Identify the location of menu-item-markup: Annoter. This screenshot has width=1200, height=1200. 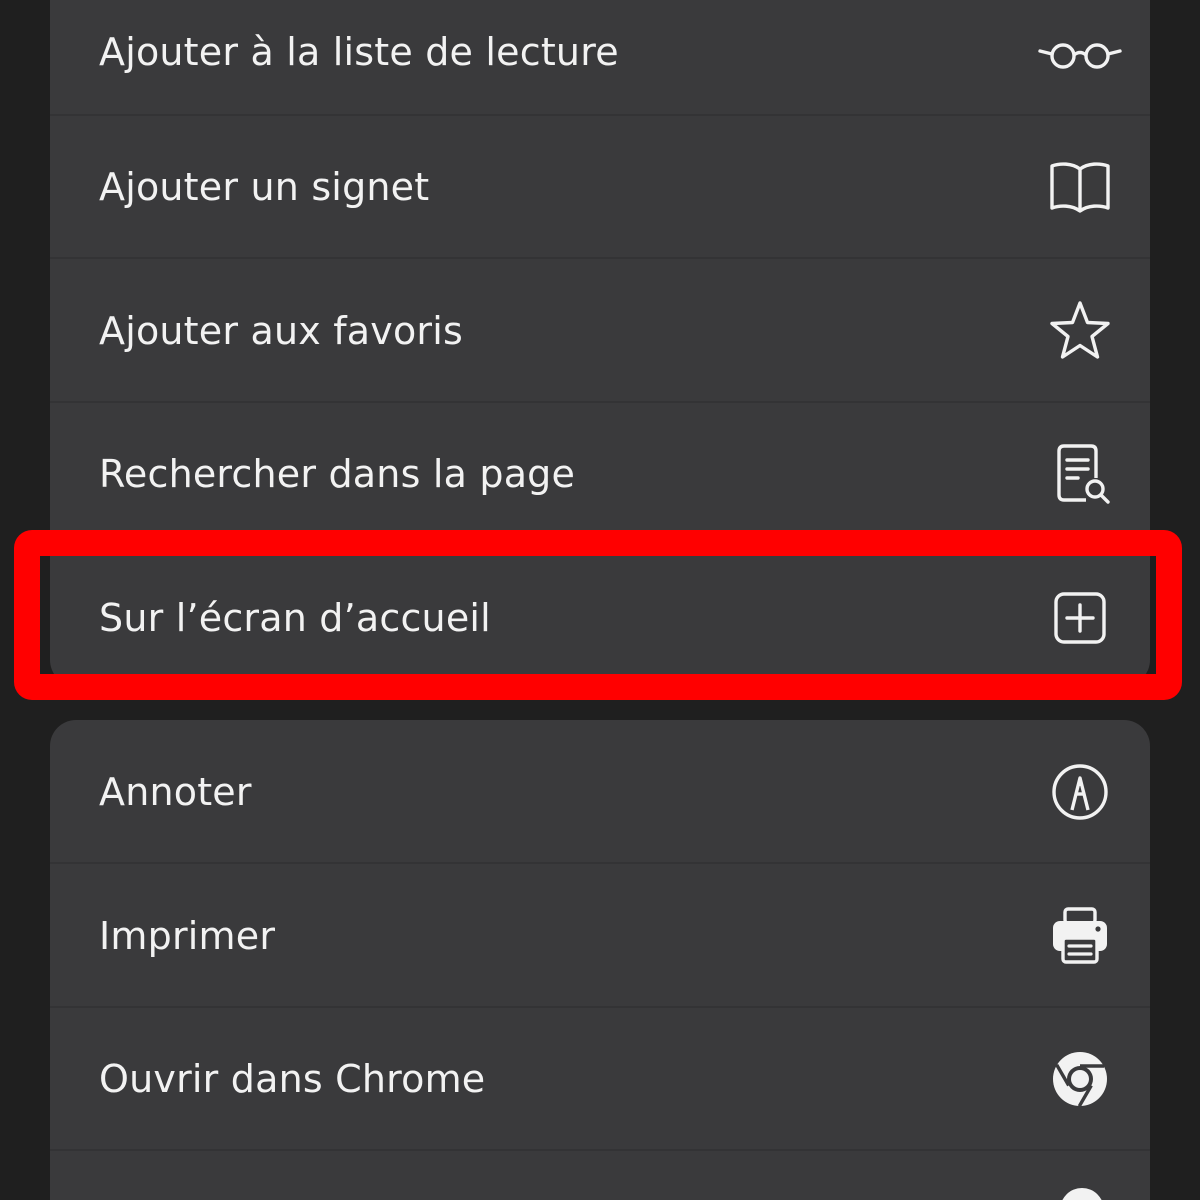
(600, 791).